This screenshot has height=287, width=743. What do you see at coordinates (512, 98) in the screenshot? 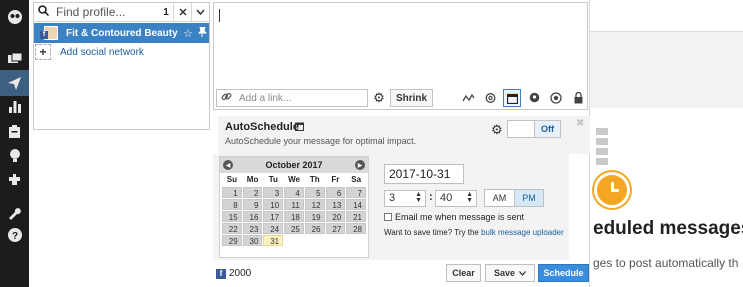
I see `schedule-calendar-icon` at bounding box center [512, 98].